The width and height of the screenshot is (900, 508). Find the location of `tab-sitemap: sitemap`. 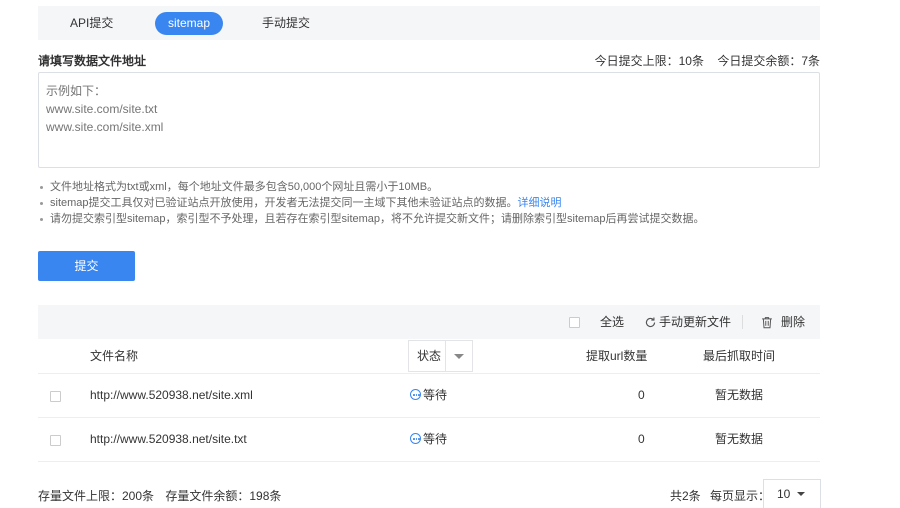

tab-sitemap: sitemap is located at coordinates (189, 23).